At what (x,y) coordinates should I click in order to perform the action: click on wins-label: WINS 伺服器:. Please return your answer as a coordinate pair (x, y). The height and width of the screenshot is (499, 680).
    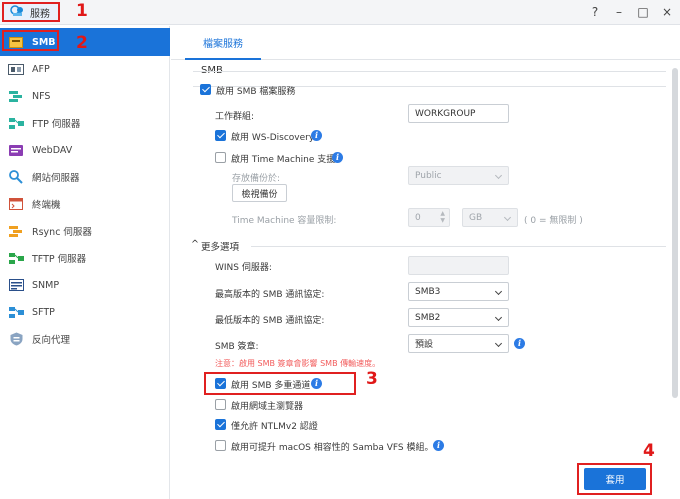
    Looking at the image, I should click on (243, 268).